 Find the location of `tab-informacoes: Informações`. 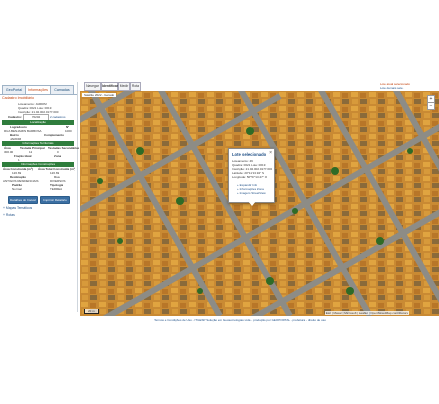

tab-informacoes: Informações is located at coordinates (38, 89).